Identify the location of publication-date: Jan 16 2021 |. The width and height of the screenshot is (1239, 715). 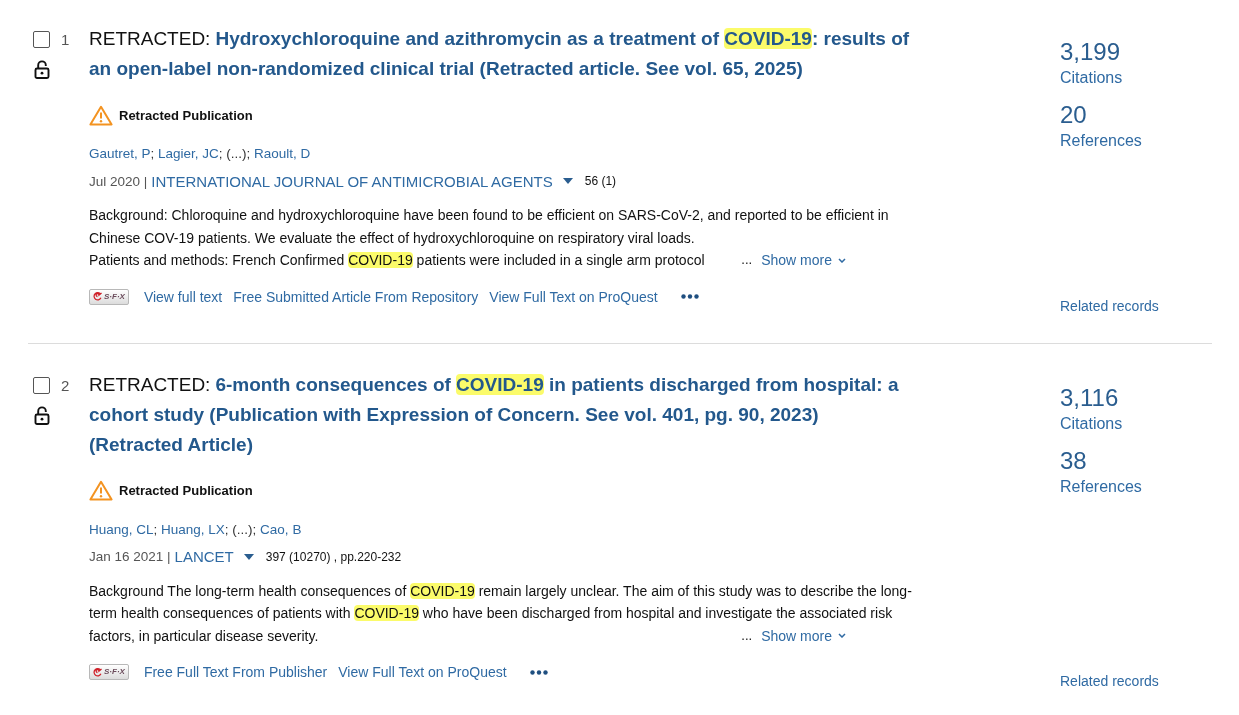
(130, 556).